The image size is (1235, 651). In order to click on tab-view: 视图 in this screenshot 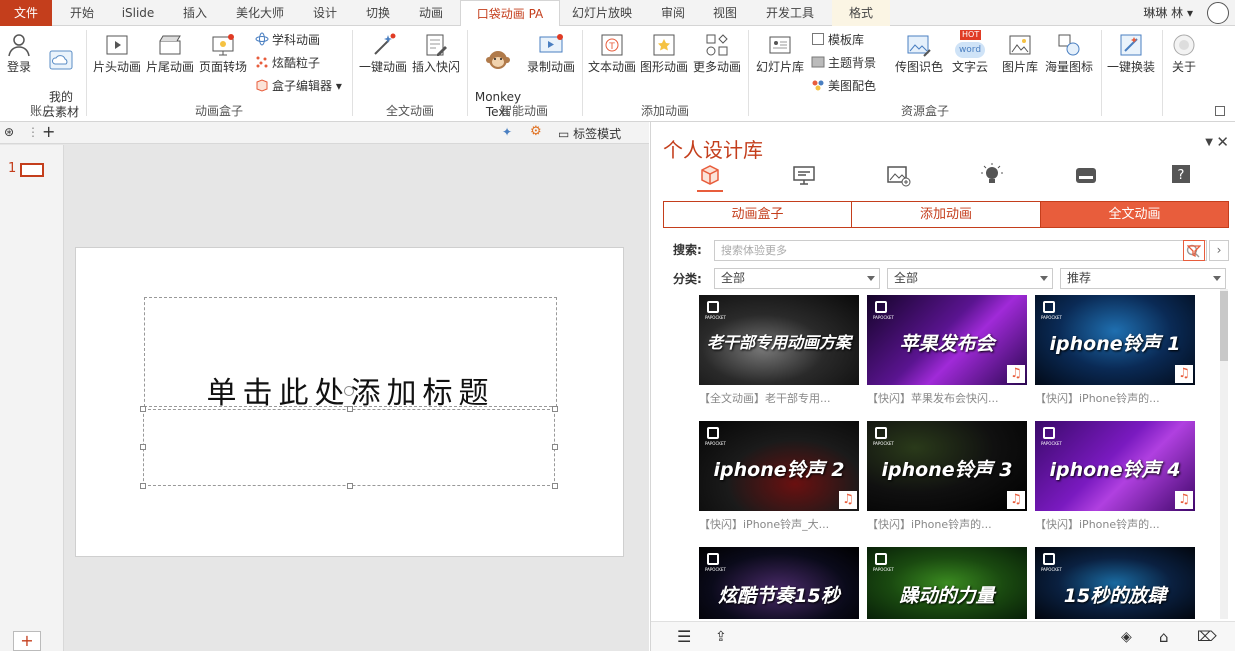, I will do `click(725, 13)`.